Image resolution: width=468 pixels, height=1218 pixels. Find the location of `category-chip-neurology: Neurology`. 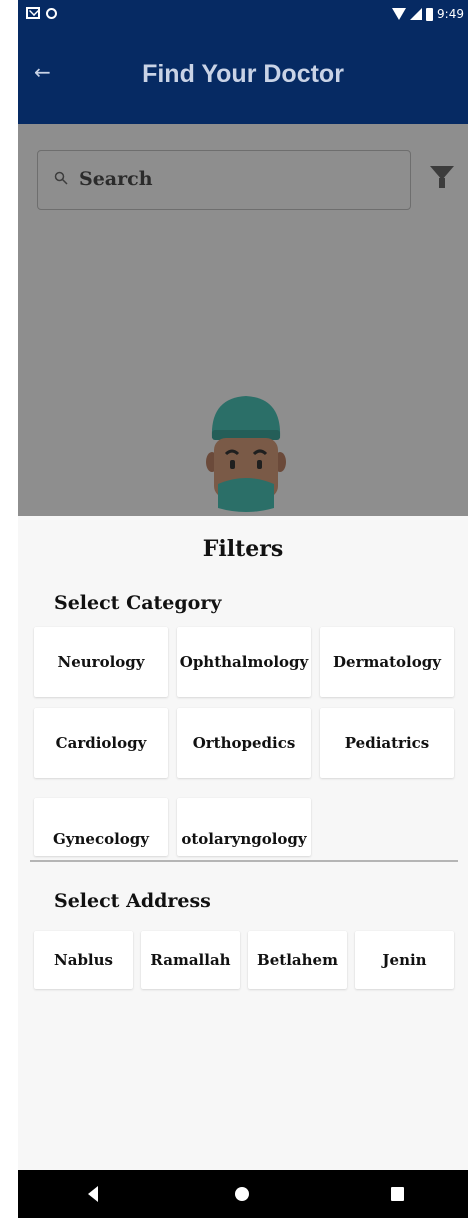

category-chip-neurology: Neurology is located at coordinates (101, 662).